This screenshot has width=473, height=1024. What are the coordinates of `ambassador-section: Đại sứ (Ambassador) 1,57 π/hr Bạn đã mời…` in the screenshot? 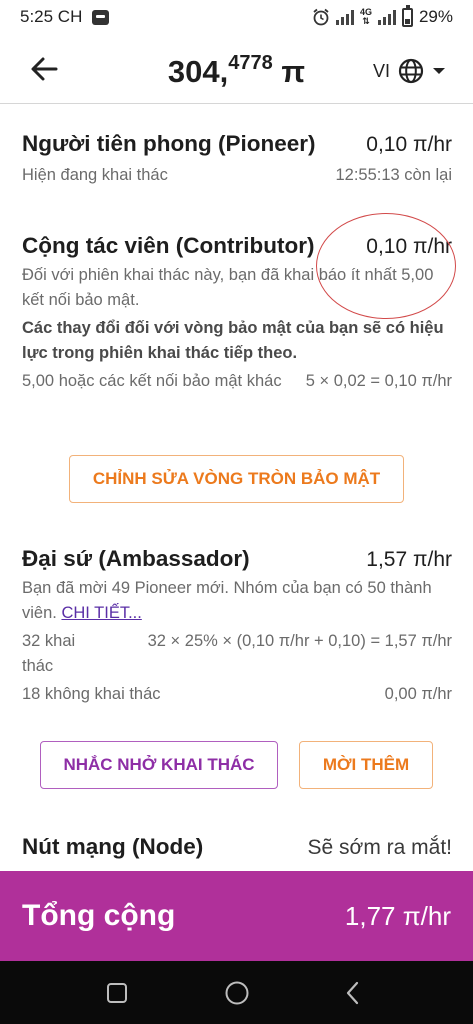 It's located at (237, 626).